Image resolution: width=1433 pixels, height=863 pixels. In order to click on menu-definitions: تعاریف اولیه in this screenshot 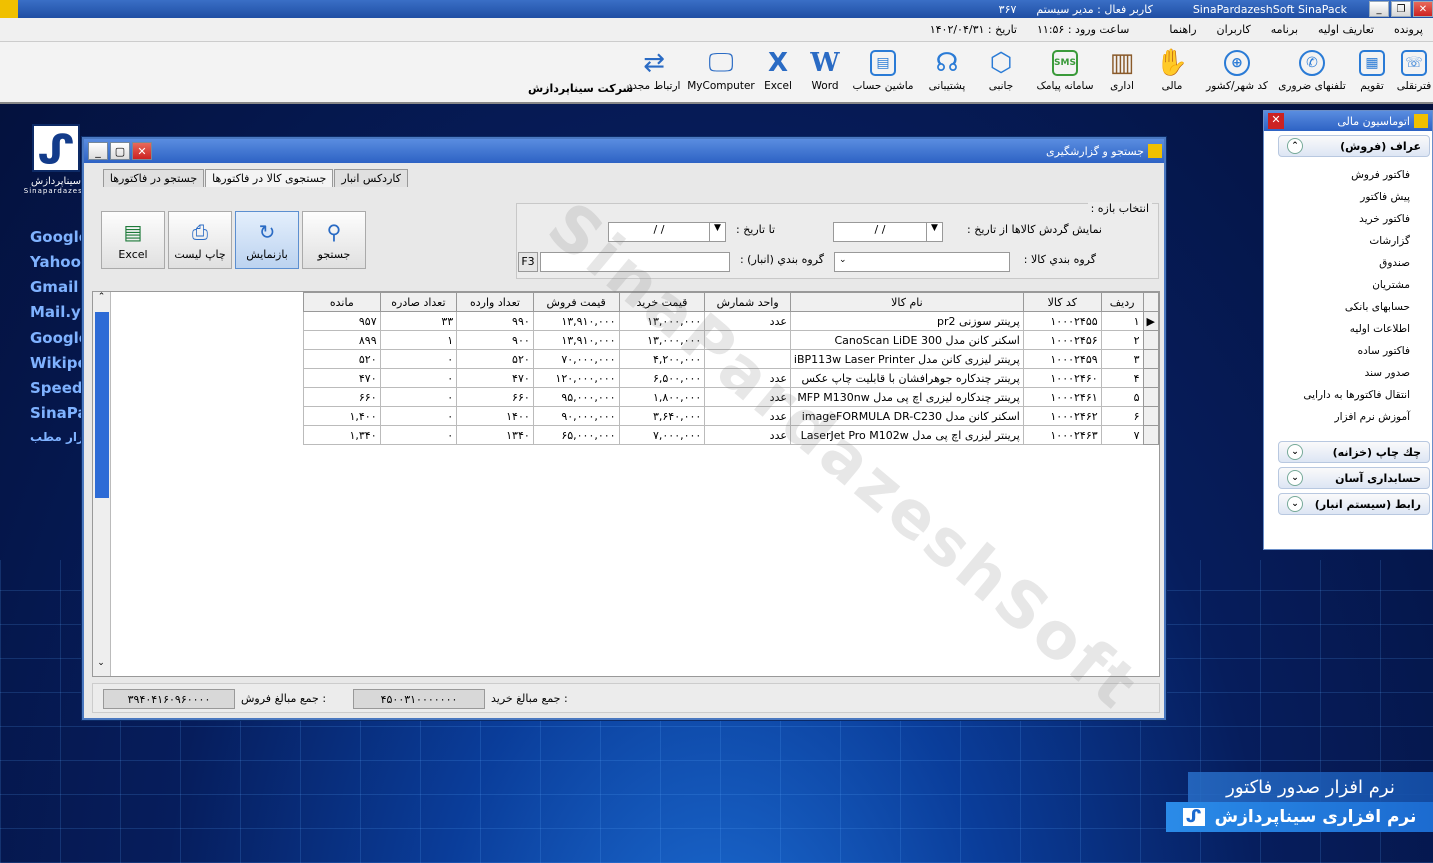, I will do `click(1346, 29)`.